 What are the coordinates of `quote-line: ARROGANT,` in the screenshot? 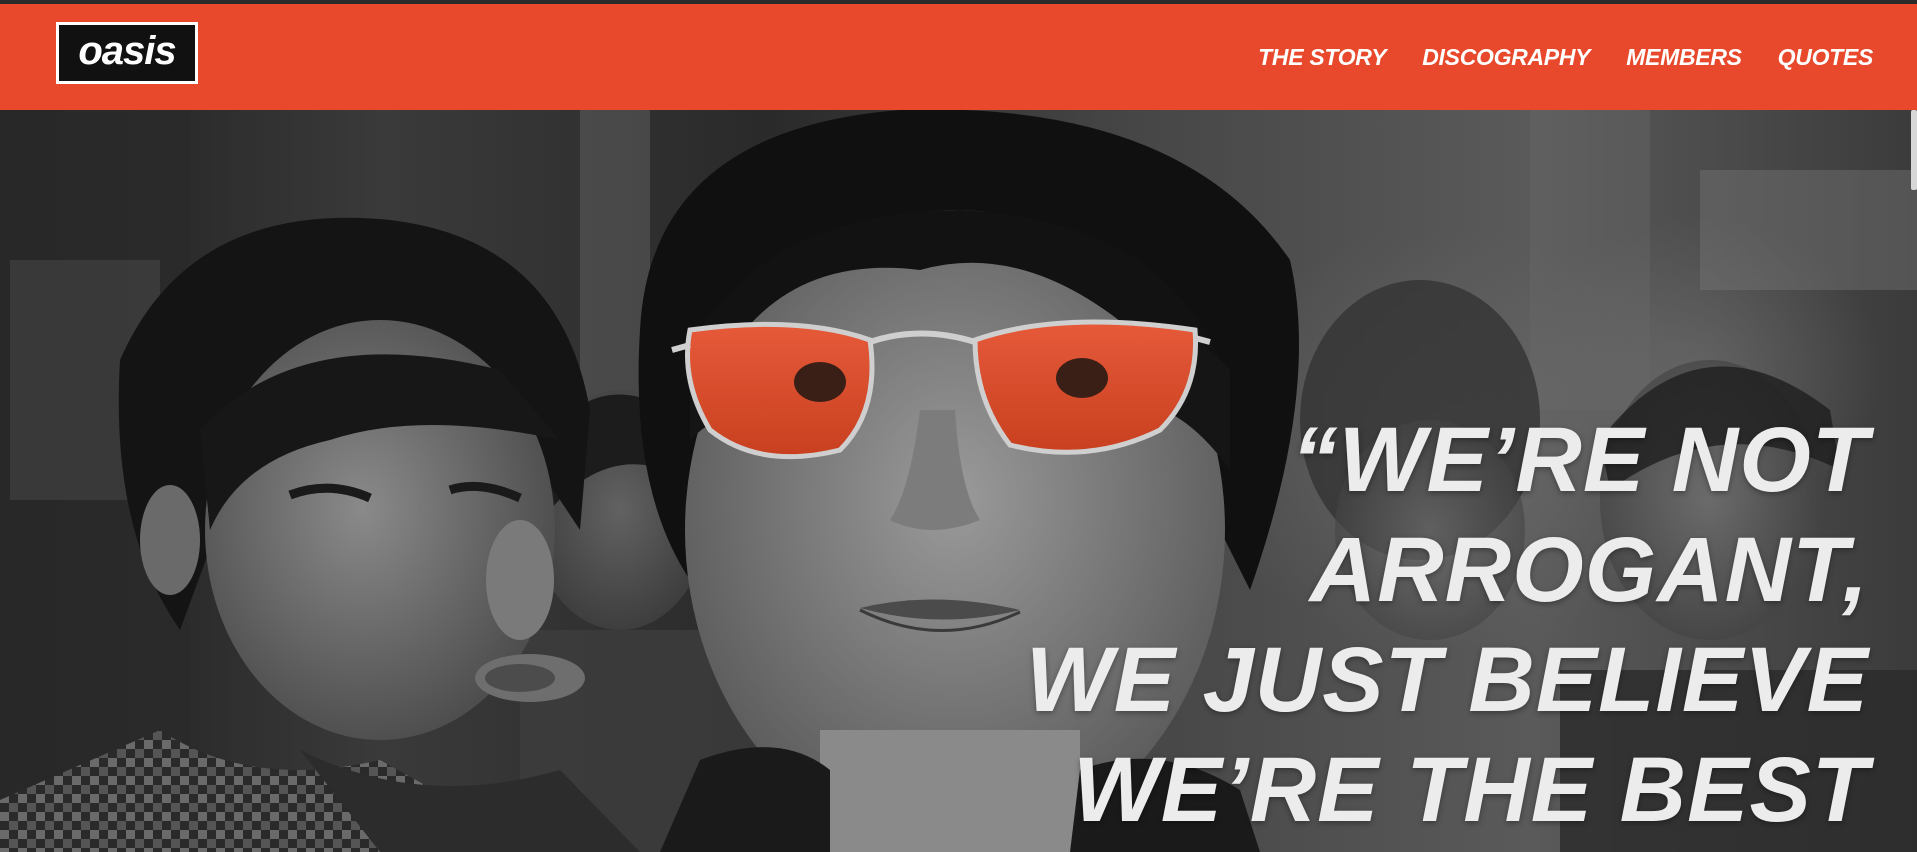 It's located at (1589, 570).